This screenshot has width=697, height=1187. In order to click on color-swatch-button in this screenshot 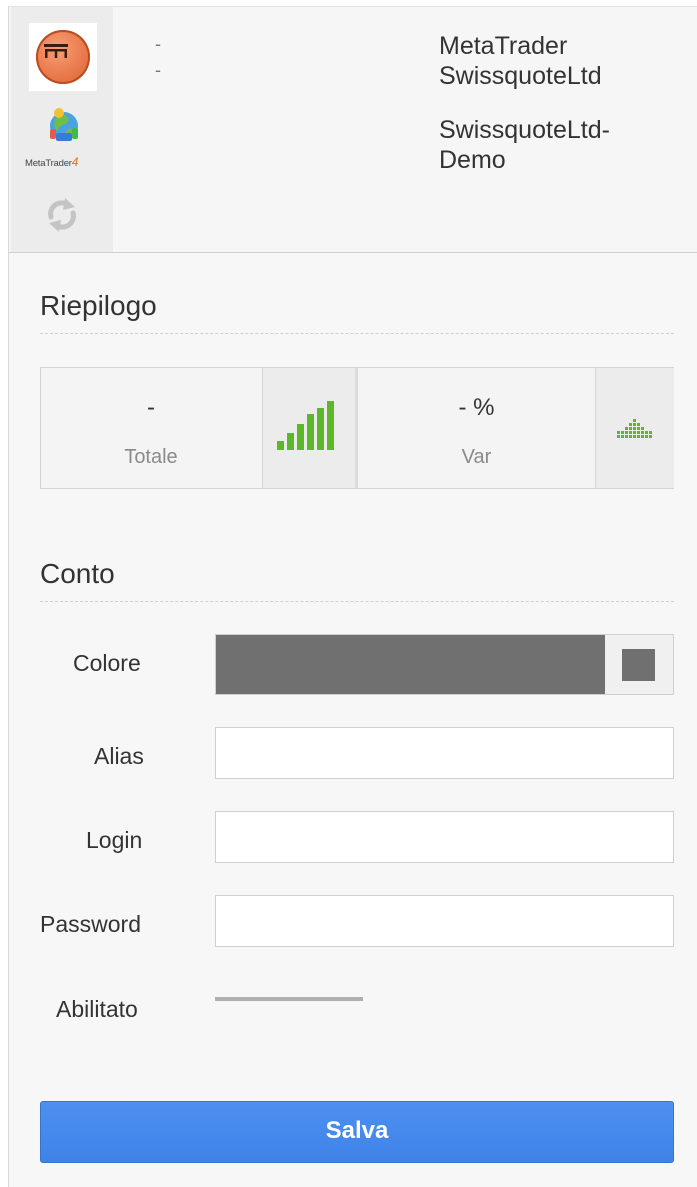, I will do `click(639, 664)`.